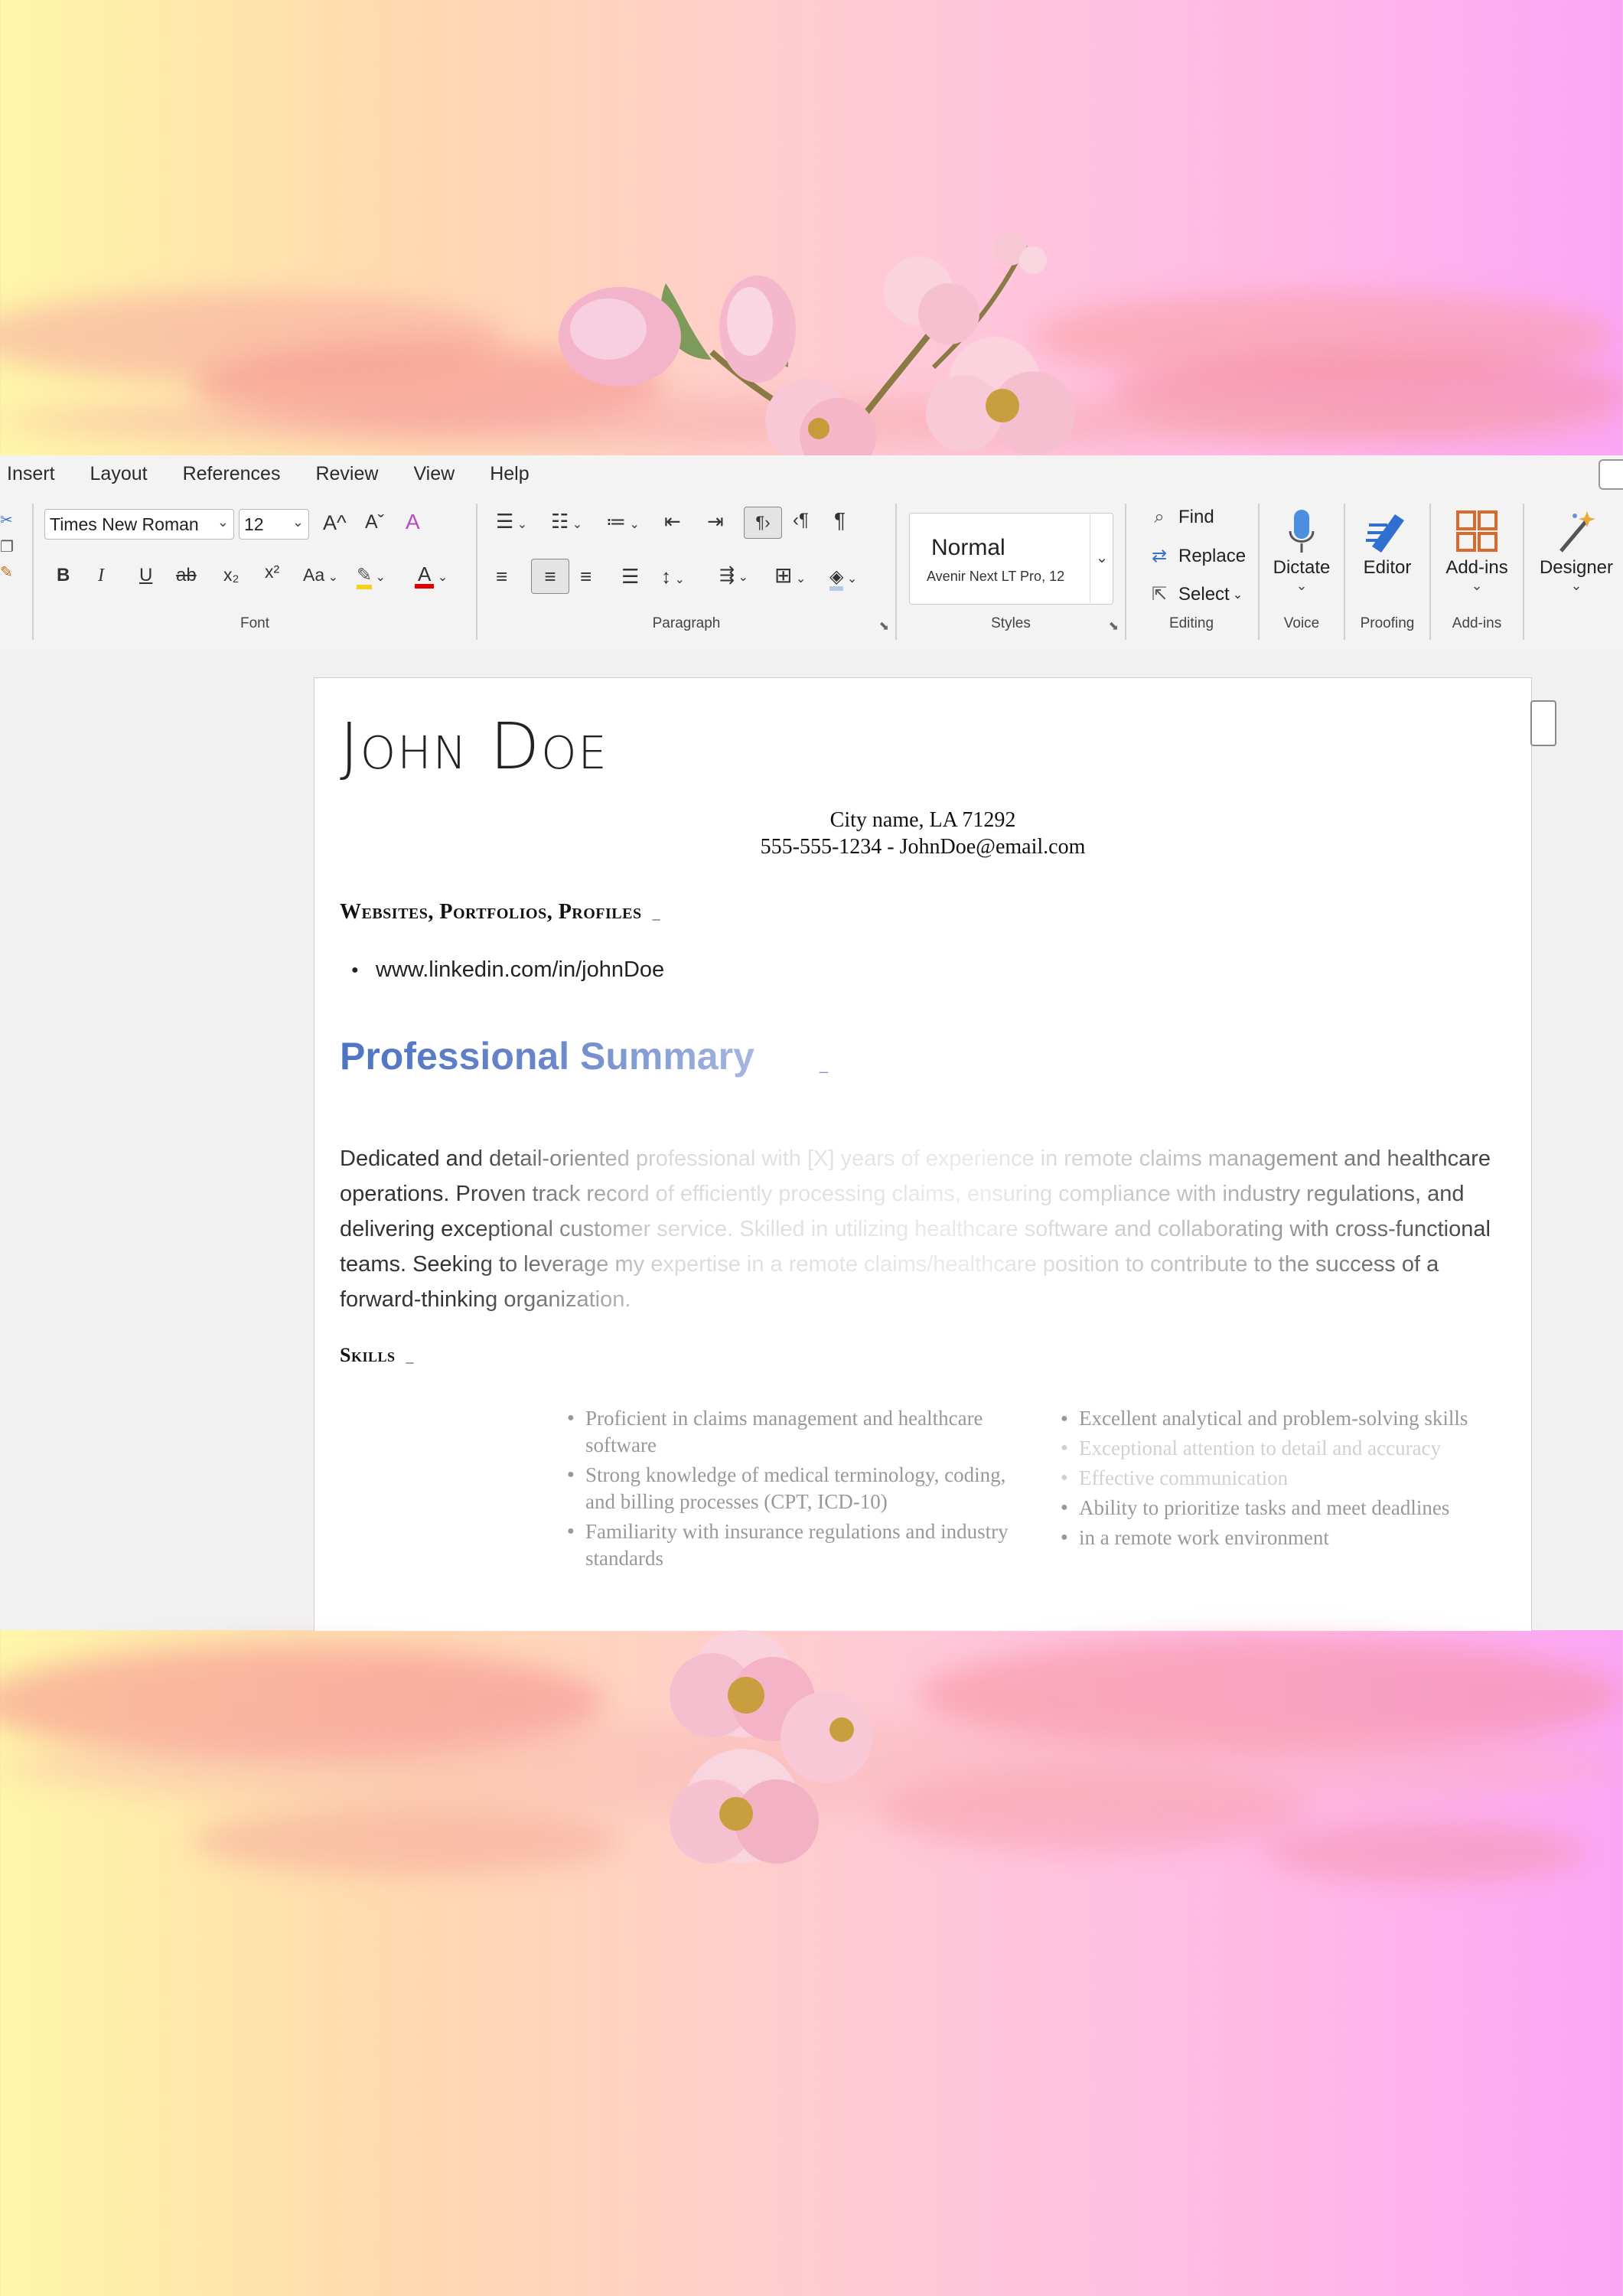 This screenshot has width=1623, height=2296. I want to click on font-family-select: Times New Roman ⌄, so click(139, 524).